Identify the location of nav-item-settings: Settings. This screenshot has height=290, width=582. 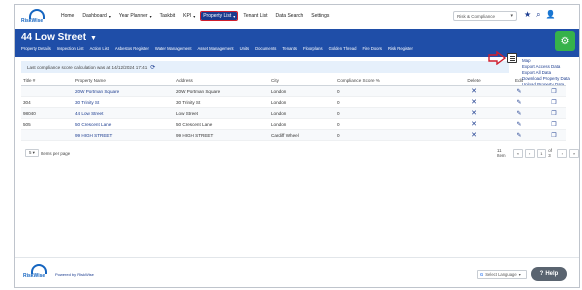
(320, 16).